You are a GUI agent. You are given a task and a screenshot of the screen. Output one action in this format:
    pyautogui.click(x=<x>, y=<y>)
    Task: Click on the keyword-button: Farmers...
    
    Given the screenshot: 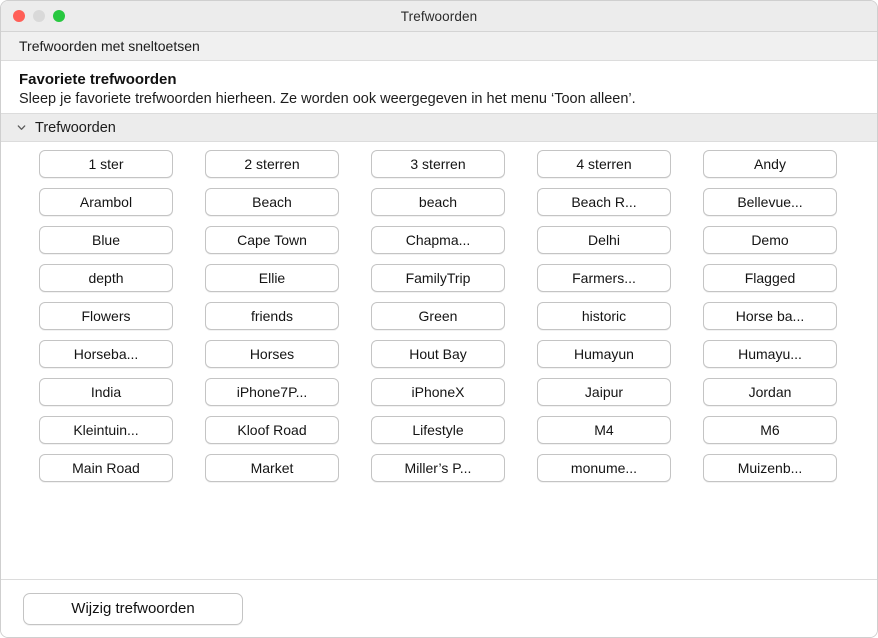 What is the action you would take?
    pyautogui.click(x=604, y=278)
    